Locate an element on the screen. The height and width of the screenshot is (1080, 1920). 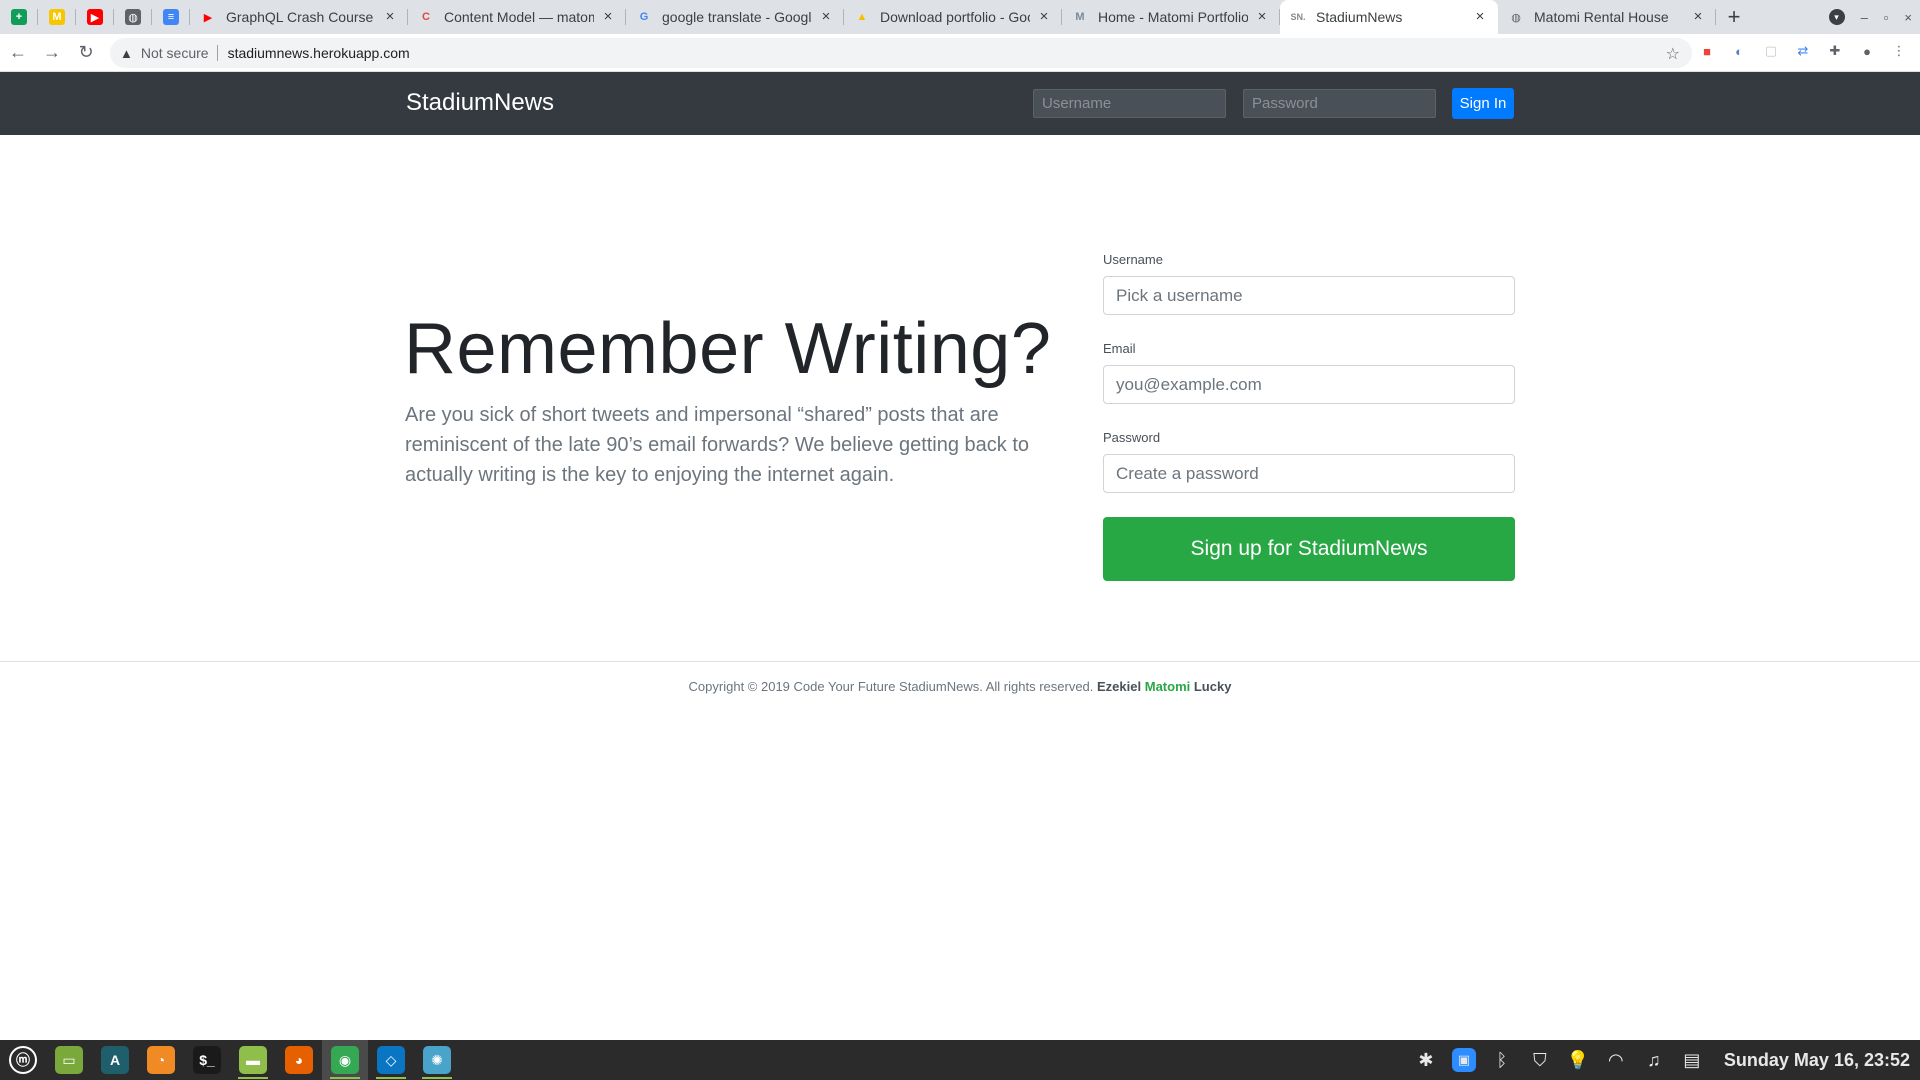
sheets-icon: + is located at coordinates (19, 17).